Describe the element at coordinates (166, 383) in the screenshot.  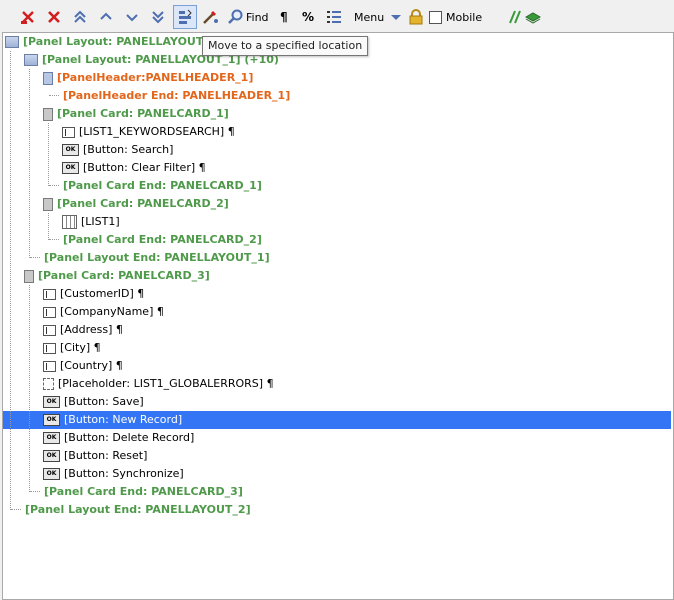
I see `tree-node-label: [Placeholder: LIST1_GLOBALERRORS] ¶` at that location.